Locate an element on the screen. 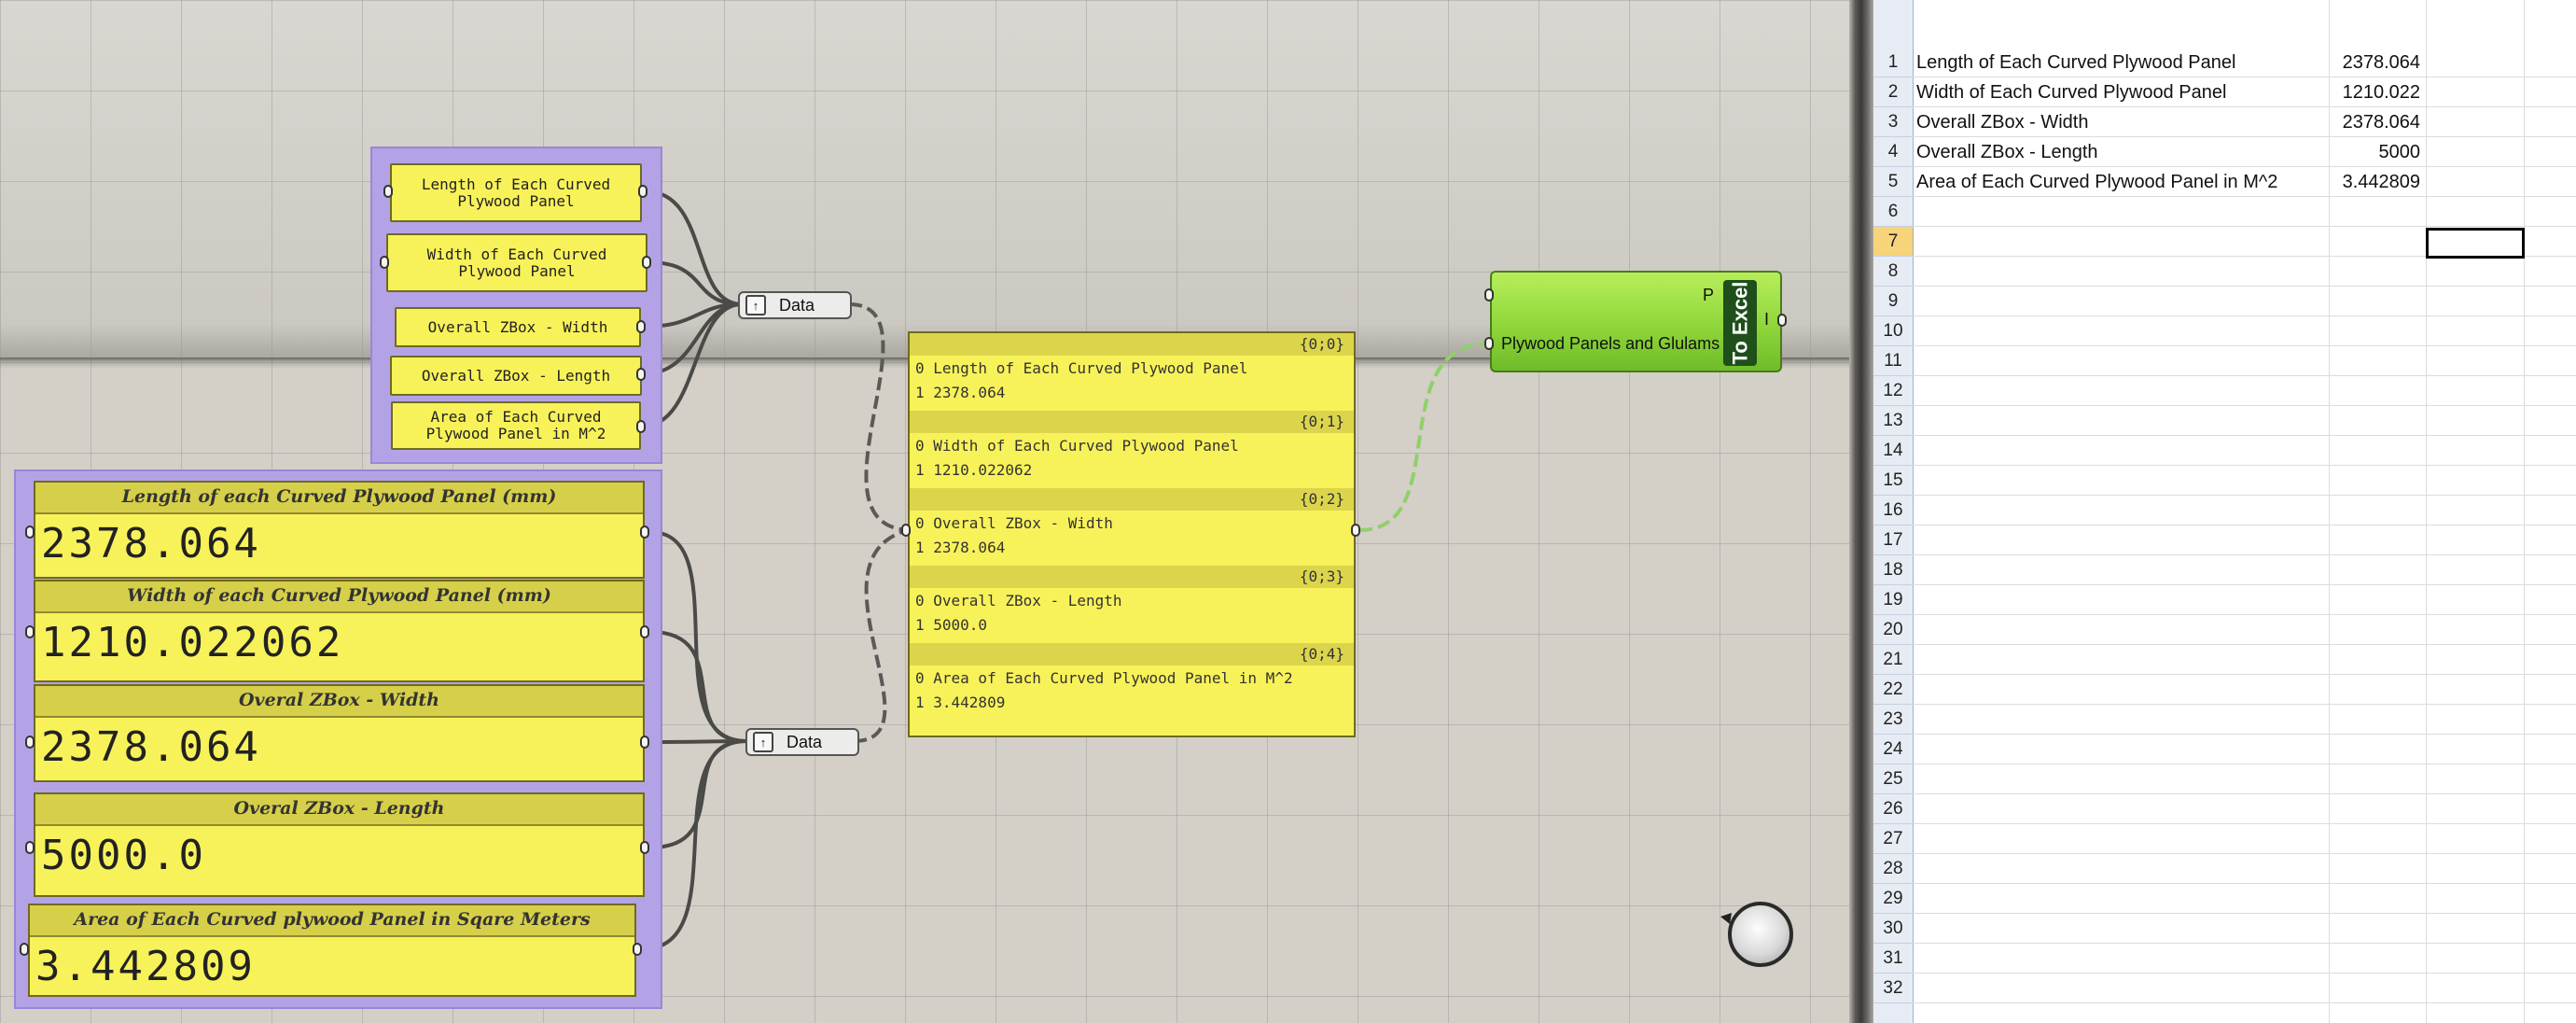 Image resolution: width=2576 pixels, height=1023 pixels. row-header: 10 is located at coordinates (1893, 331).